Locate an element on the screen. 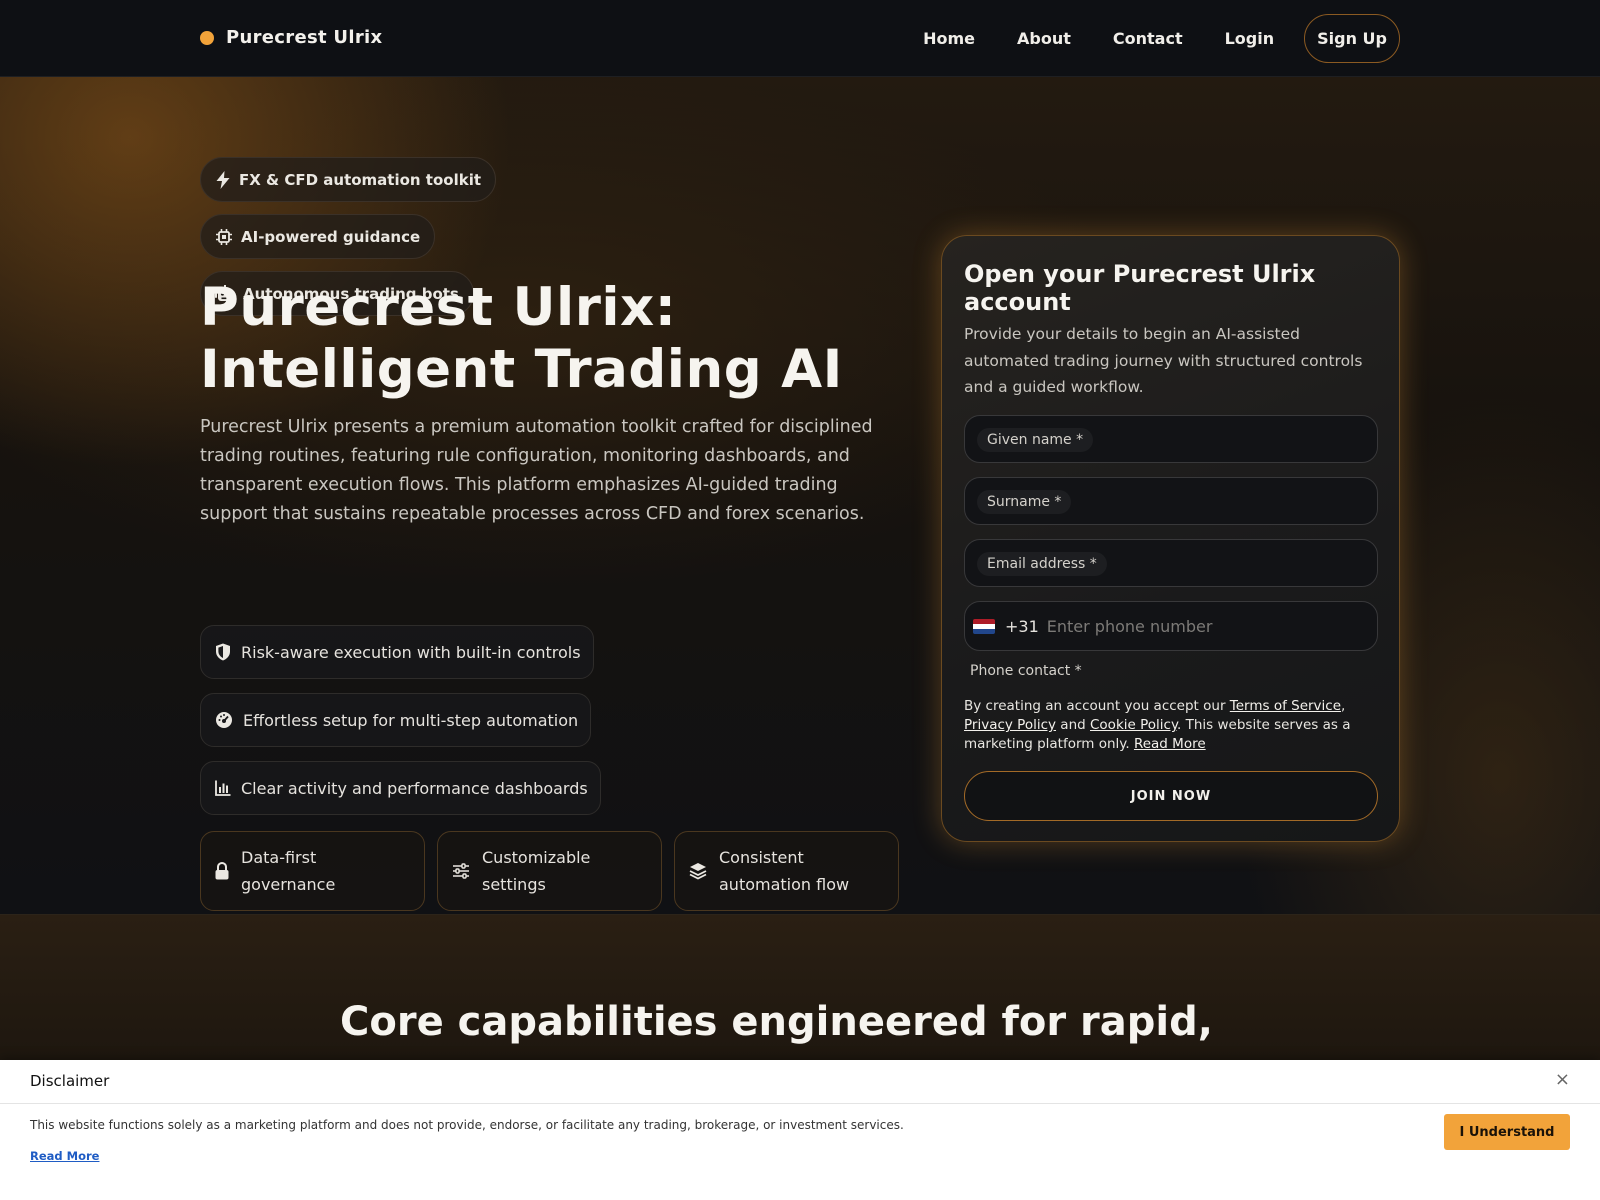  form-title: Open your Purecrest Ulrix account is located at coordinates (1140, 288).